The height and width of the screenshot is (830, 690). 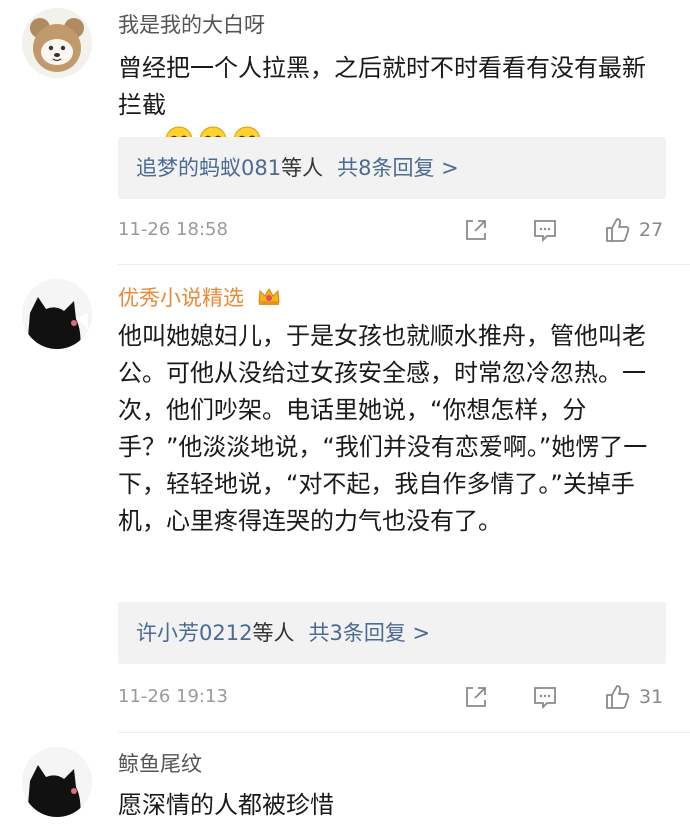 I want to click on reply-usernames: 许小芳0212, so click(x=194, y=633).